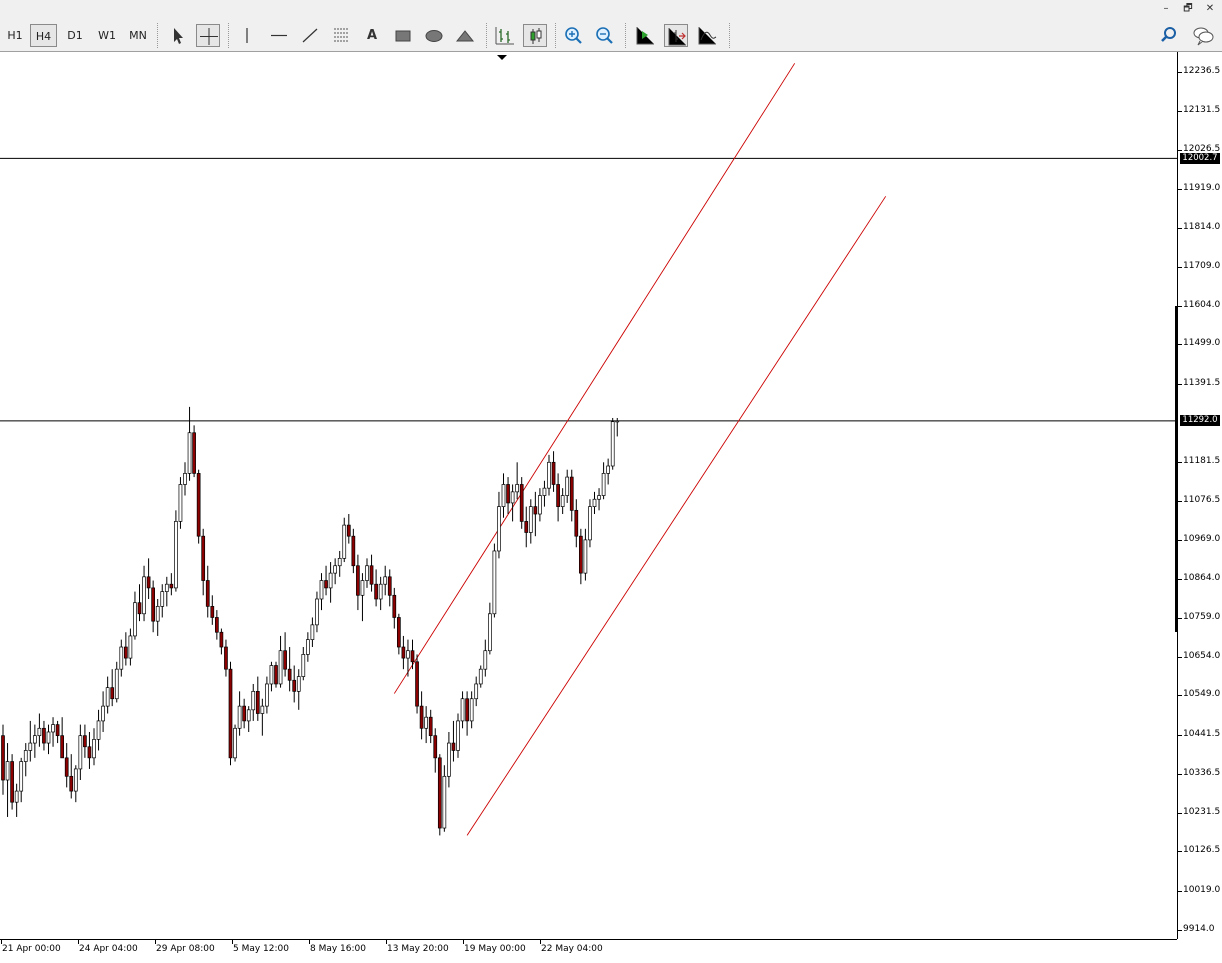 The width and height of the screenshot is (1222, 963). Describe the element at coordinates (247, 35) in the screenshot. I see `vertical-line-icon` at that location.